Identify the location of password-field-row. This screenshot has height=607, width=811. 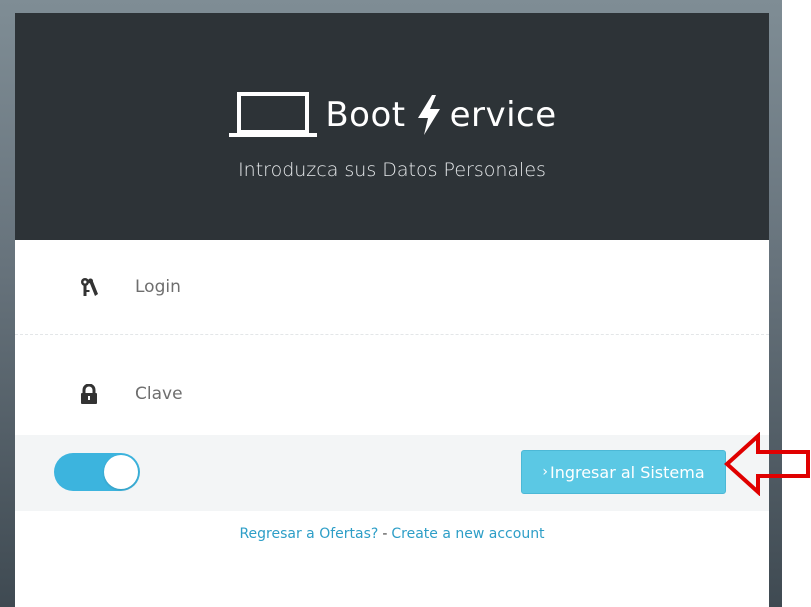
(392, 389).